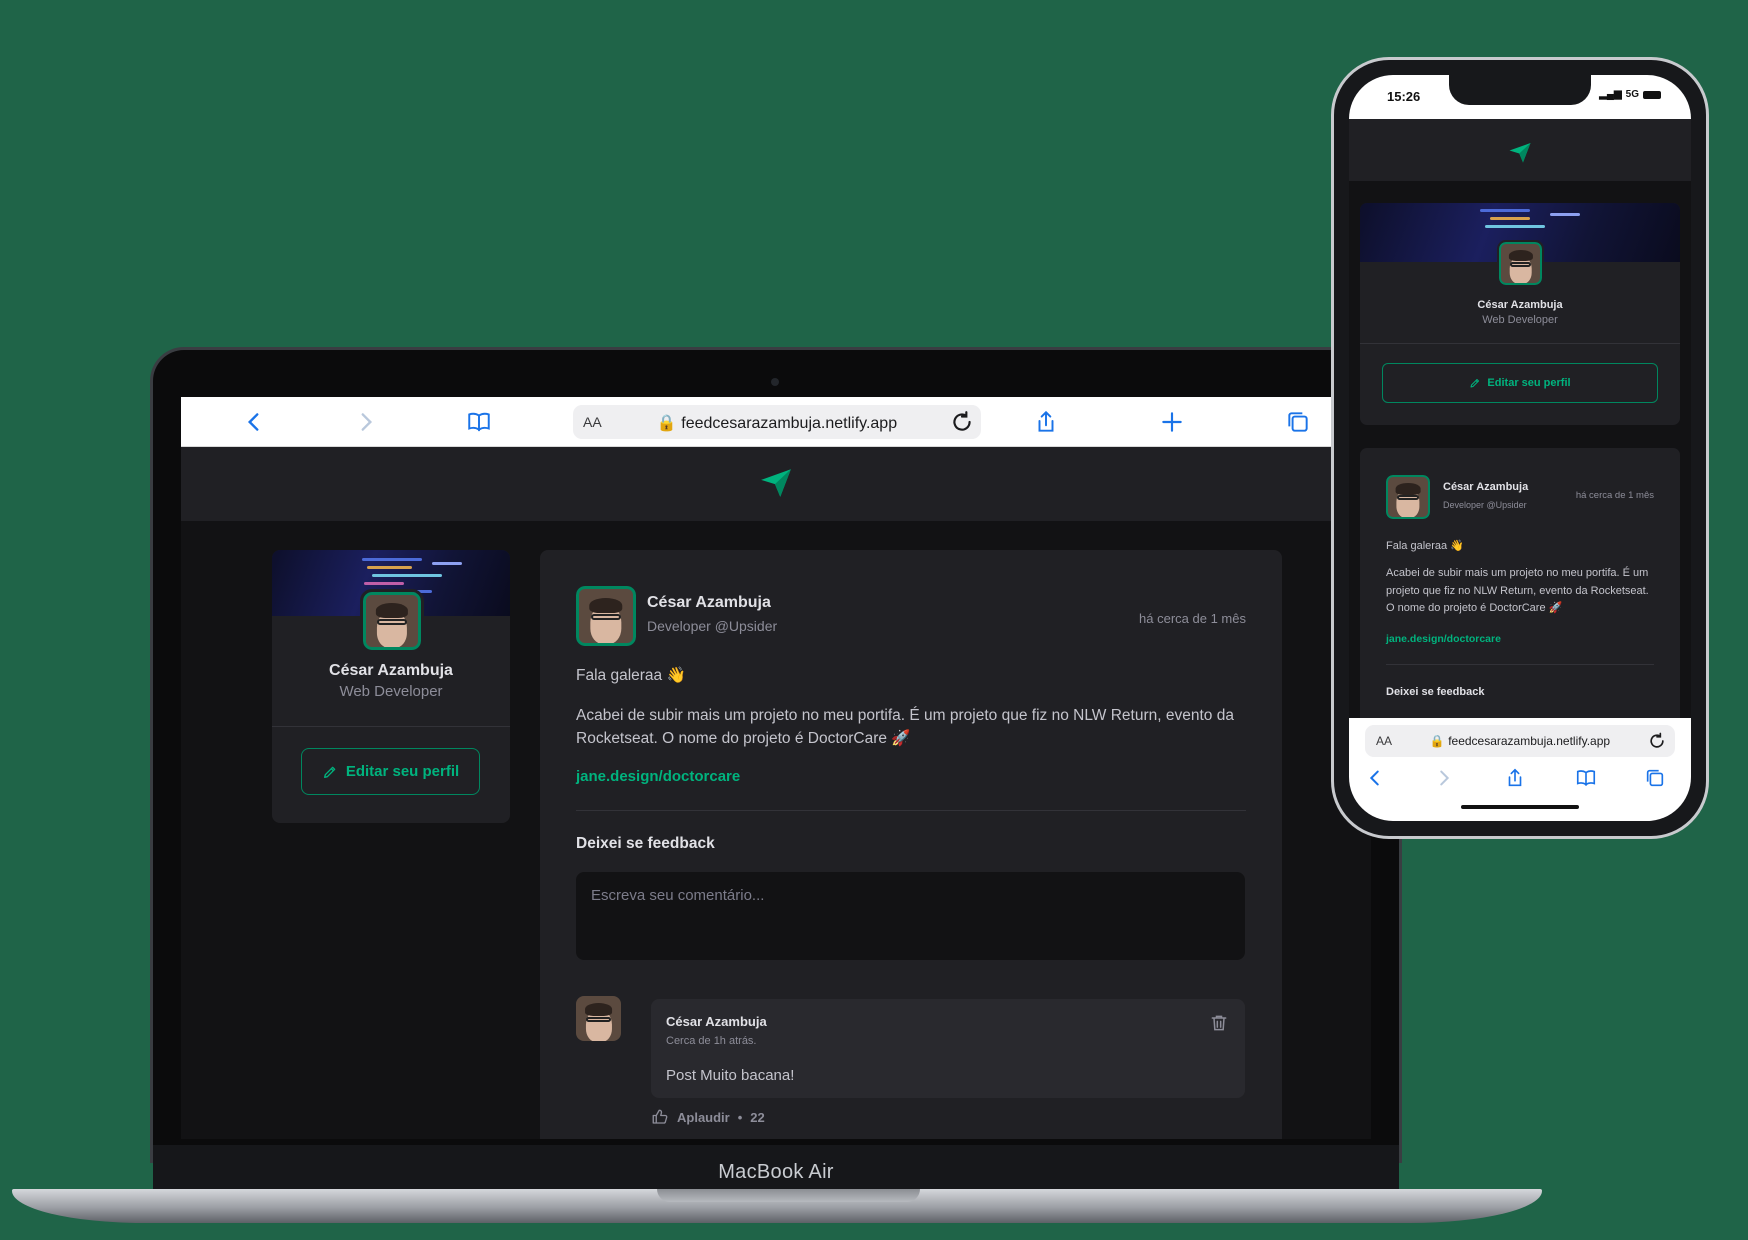  I want to click on comment-text: Post Muito bacana!, so click(730, 1075).